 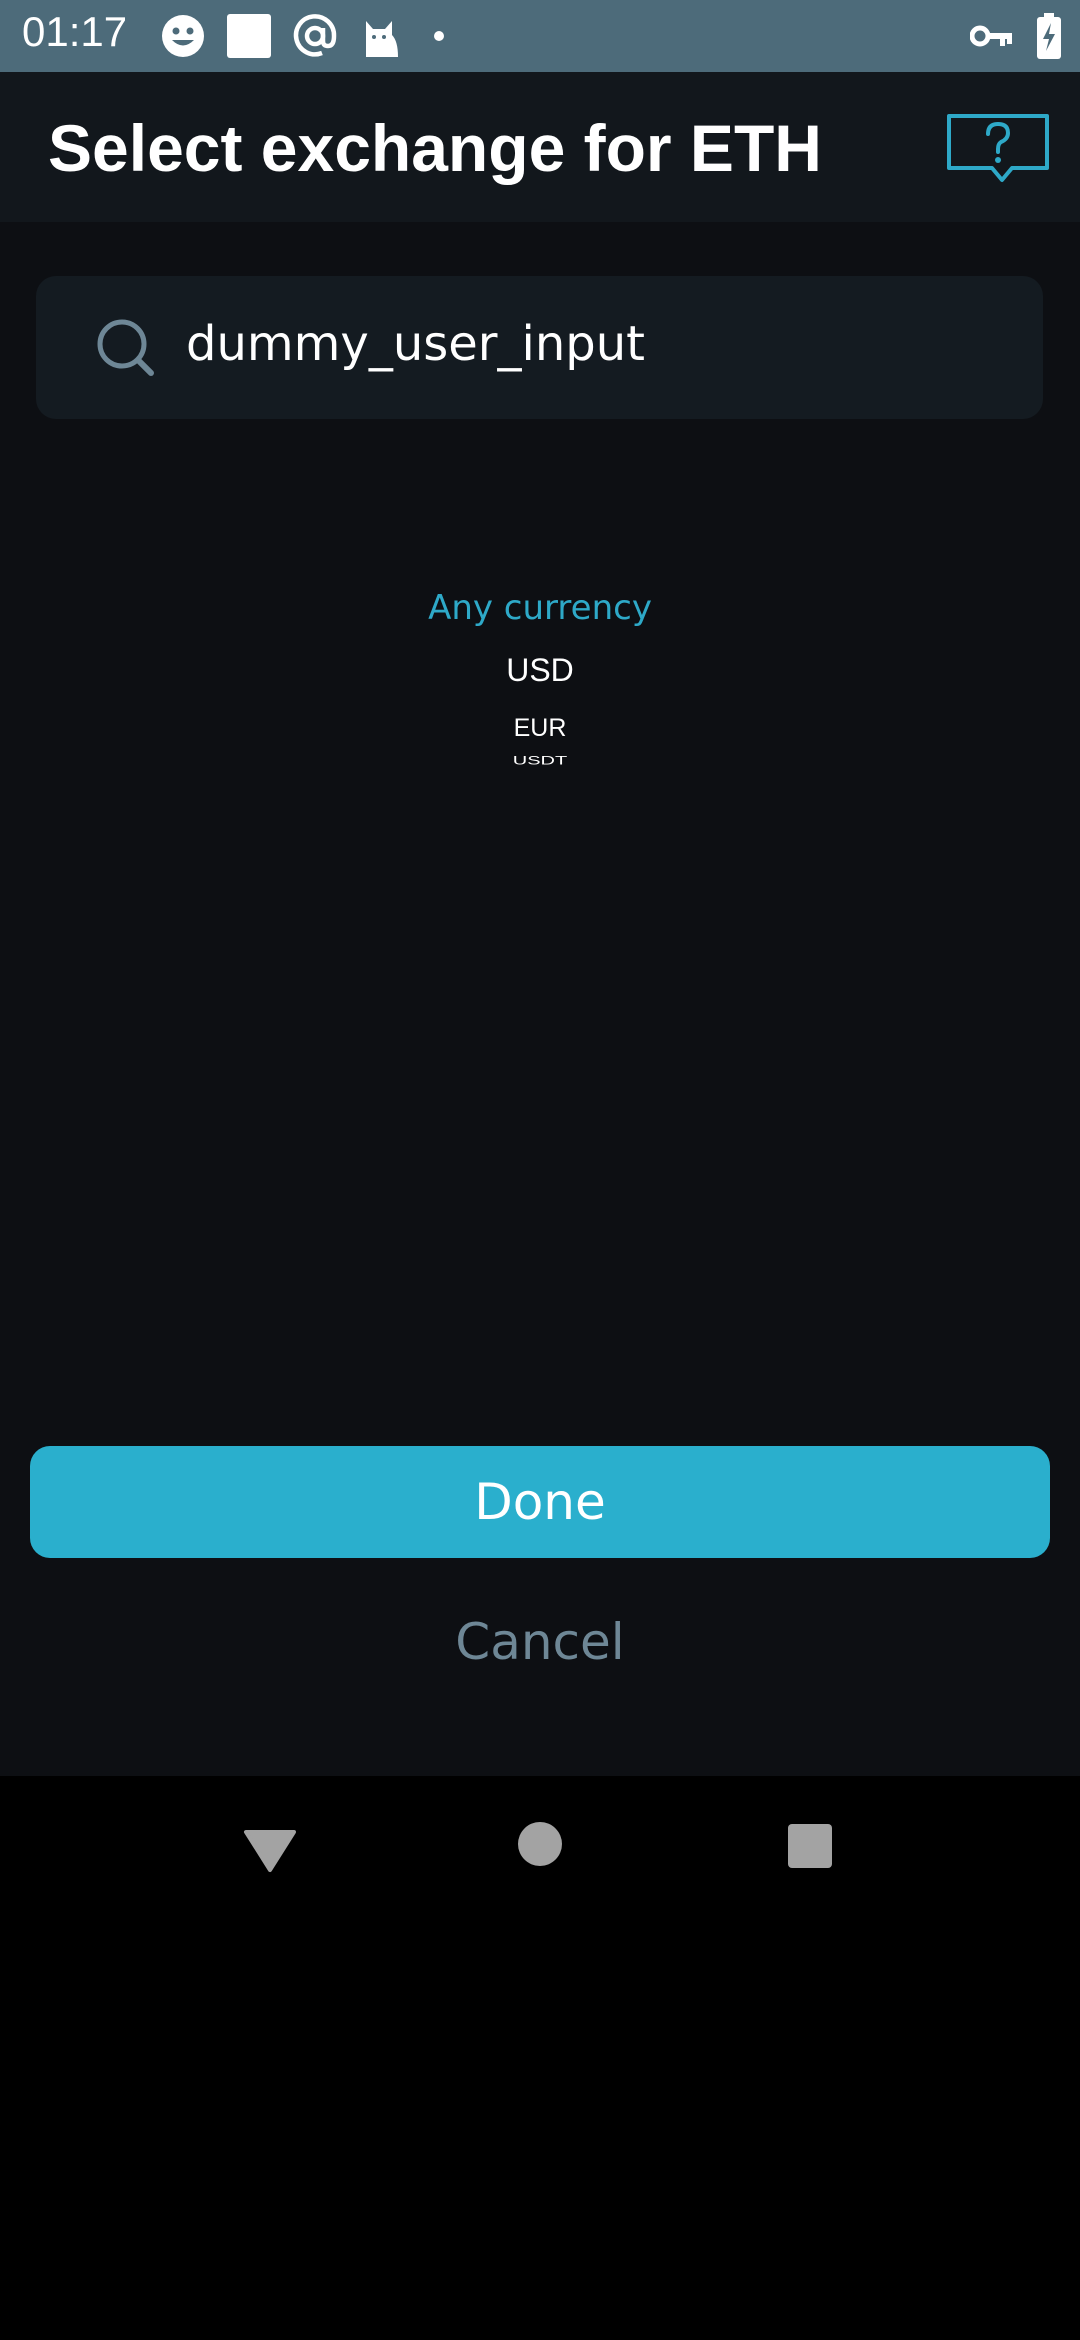 I want to click on battery-charging-icon, so click(x=1049, y=36).